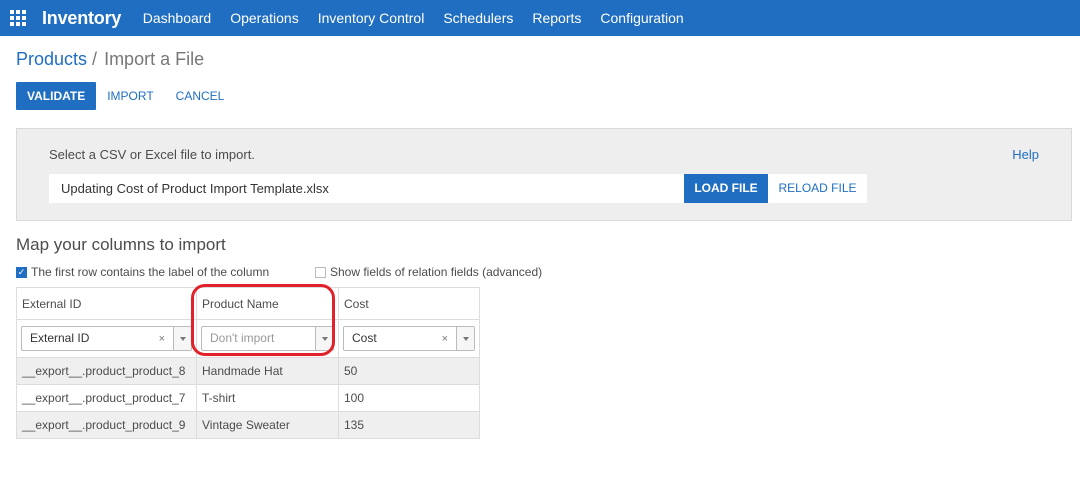 The image size is (1080, 477). What do you see at coordinates (1025, 154) in the screenshot?
I see `help-link: Help` at bounding box center [1025, 154].